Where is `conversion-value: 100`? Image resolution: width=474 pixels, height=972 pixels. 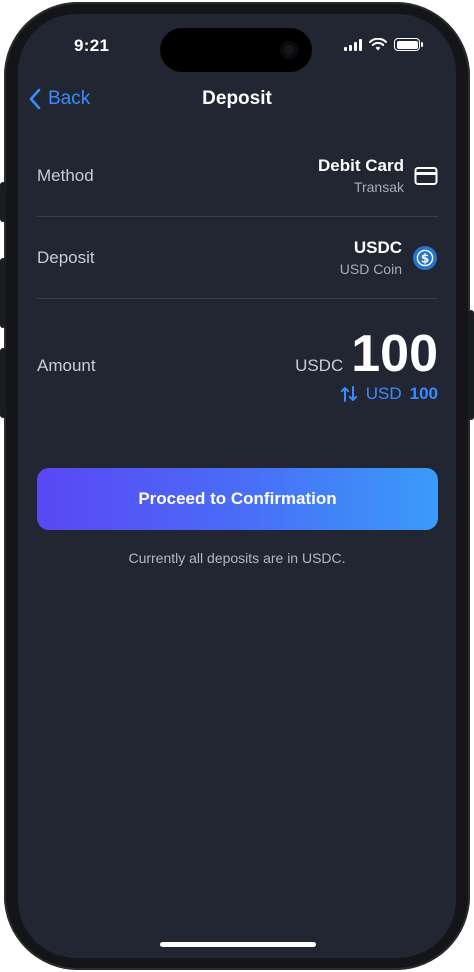 conversion-value: 100 is located at coordinates (423, 393).